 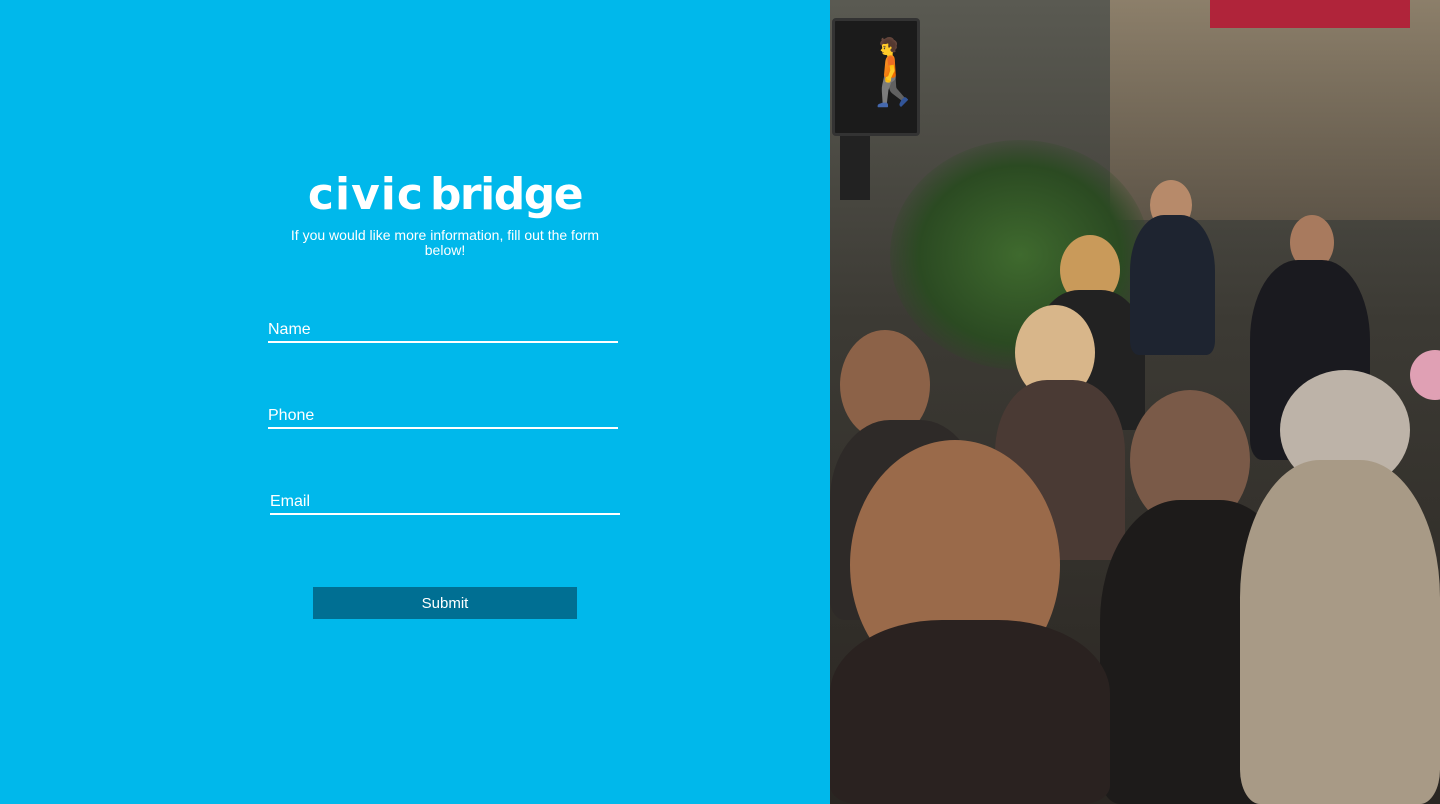 I want to click on logo-word-bridge: bridge, so click(x=506, y=194).